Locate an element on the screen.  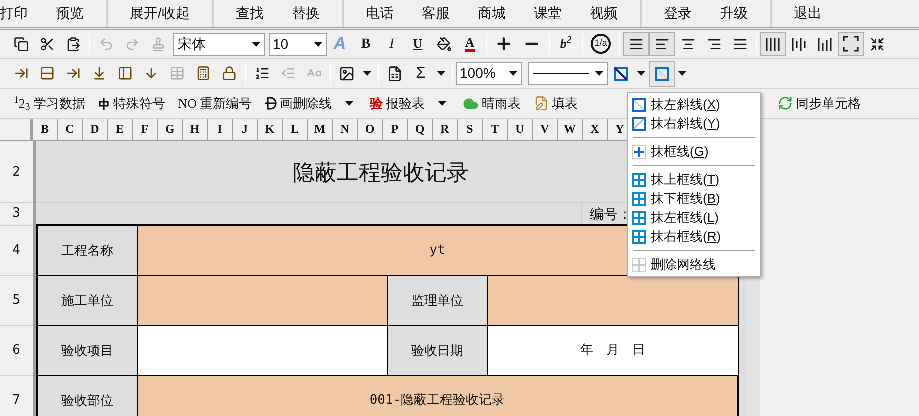
row-header: 2 is located at coordinates (16, 173).